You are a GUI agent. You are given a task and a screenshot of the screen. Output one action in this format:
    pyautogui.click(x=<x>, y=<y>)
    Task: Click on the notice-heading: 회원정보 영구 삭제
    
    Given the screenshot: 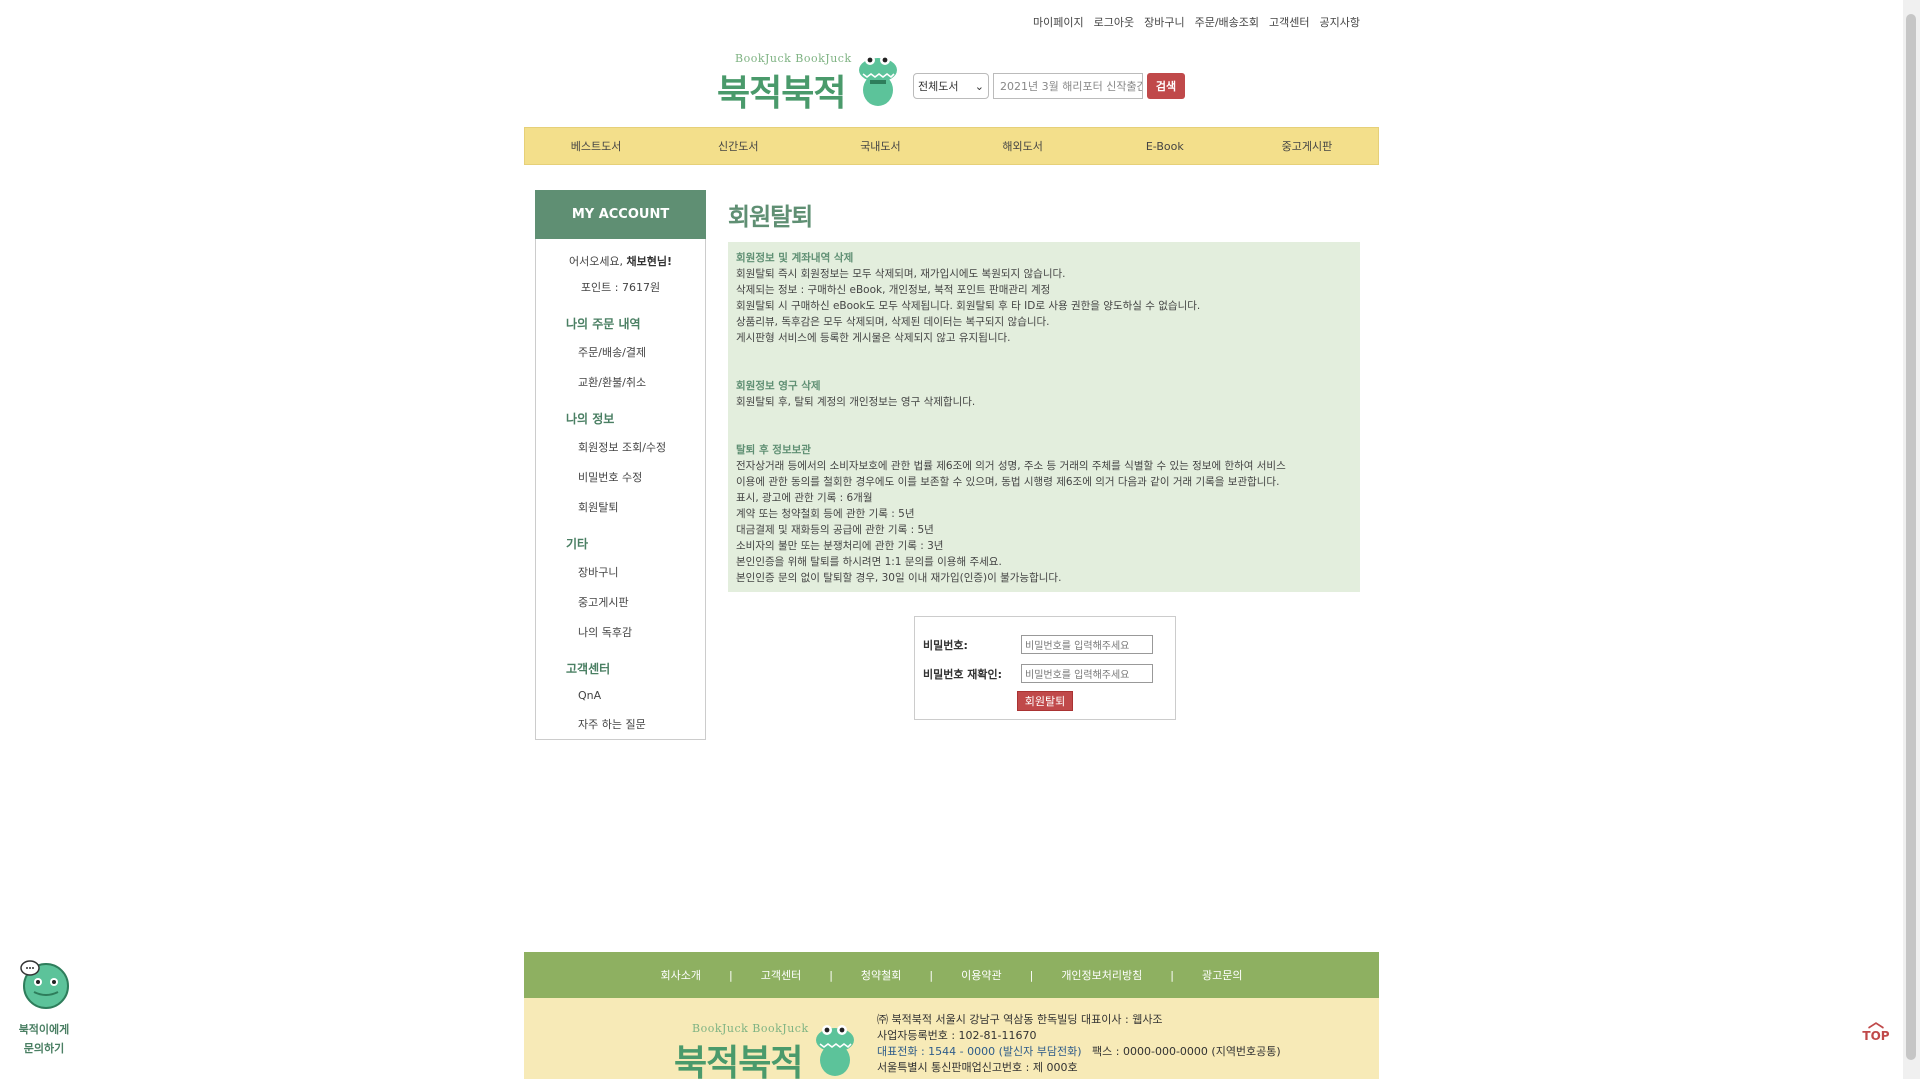 What is the action you would take?
    pyautogui.click(x=778, y=386)
    